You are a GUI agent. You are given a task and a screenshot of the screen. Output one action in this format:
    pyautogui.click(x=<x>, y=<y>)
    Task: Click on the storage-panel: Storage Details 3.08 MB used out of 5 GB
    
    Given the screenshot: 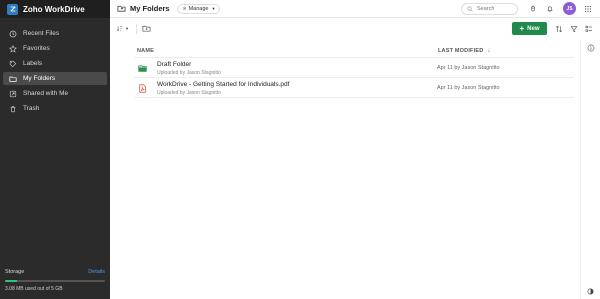 What is the action you would take?
    pyautogui.click(x=55, y=283)
    